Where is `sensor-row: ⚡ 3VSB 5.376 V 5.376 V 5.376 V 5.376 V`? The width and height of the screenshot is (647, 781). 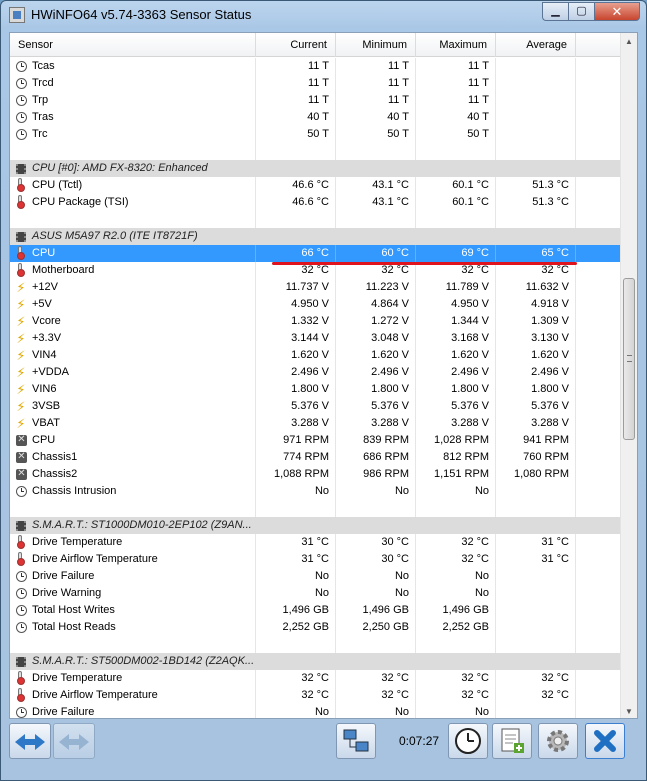 sensor-row: ⚡ 3VSB 5.376 V 5.376 V 5.376 V 5.376 V is located at coordinates (316, 406).